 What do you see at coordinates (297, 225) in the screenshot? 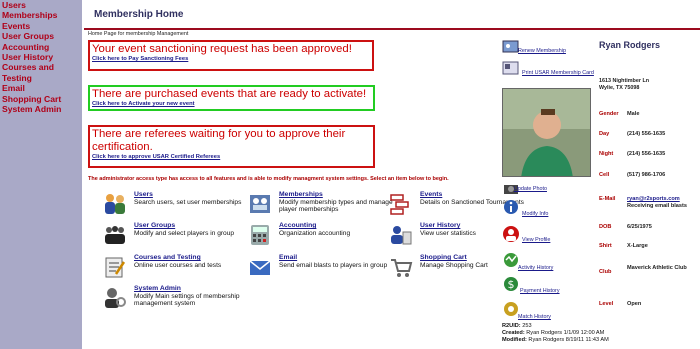
I see `accounting-link: Accounting` at bounding box center [297, 225].